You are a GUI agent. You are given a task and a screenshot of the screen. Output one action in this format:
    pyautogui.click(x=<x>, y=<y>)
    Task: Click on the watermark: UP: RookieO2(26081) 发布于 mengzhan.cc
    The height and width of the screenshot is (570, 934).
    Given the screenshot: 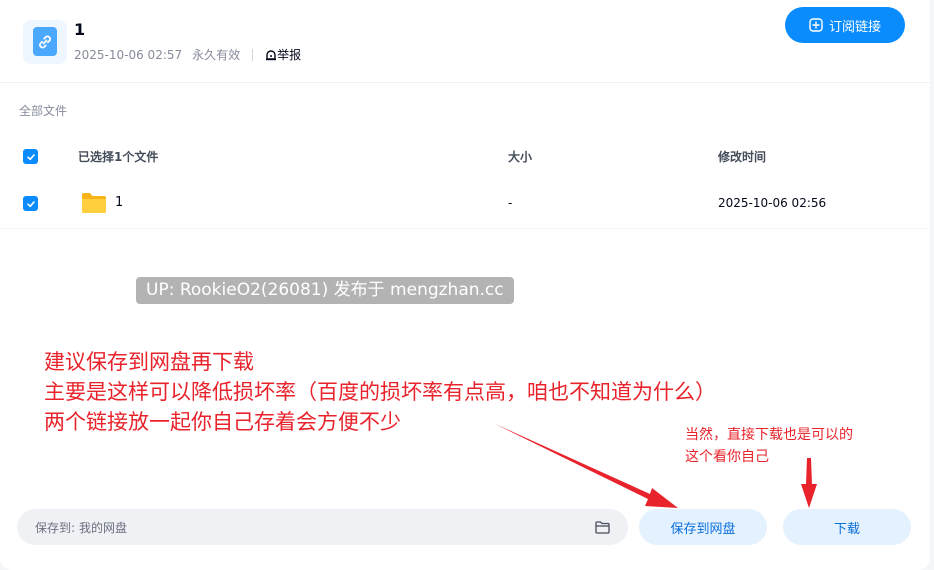 What is the action you would take?
    pyautogui.click(x=325, y=290)
    